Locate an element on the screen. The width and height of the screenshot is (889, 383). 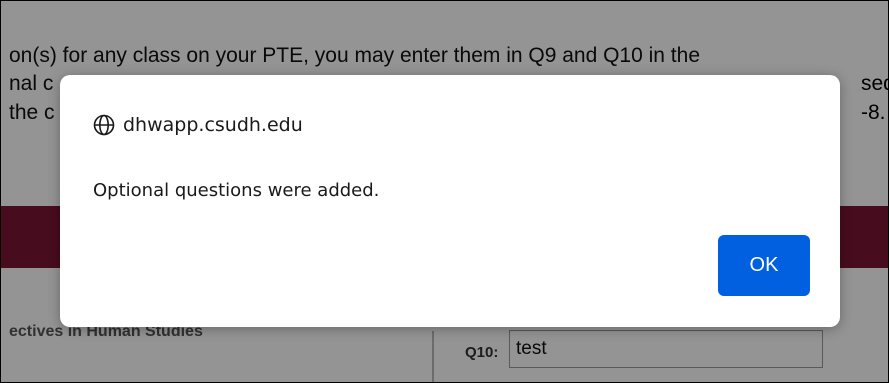
dialog-message: Optional questions were added. is located at coordinates (236, 190).